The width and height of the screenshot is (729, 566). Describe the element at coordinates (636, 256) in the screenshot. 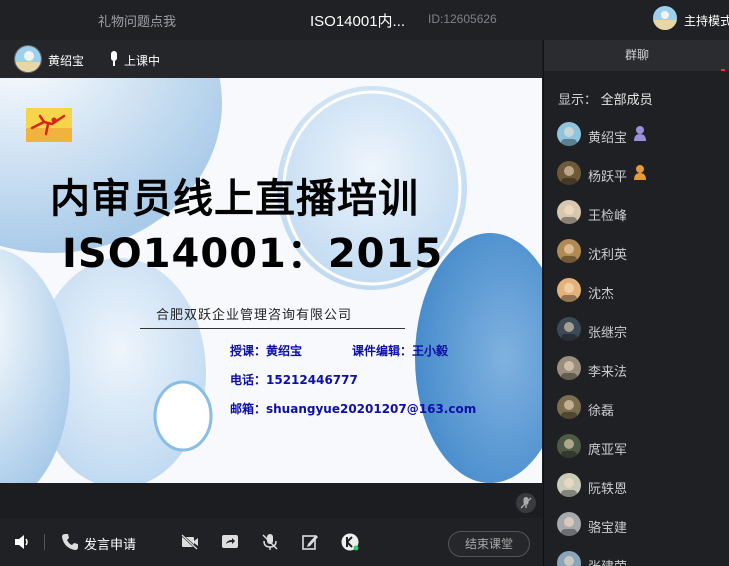

I see `member-item: 沈利英` at that location.